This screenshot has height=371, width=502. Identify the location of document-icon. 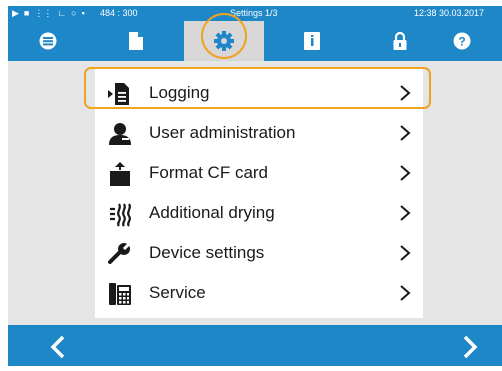
(136, 41).